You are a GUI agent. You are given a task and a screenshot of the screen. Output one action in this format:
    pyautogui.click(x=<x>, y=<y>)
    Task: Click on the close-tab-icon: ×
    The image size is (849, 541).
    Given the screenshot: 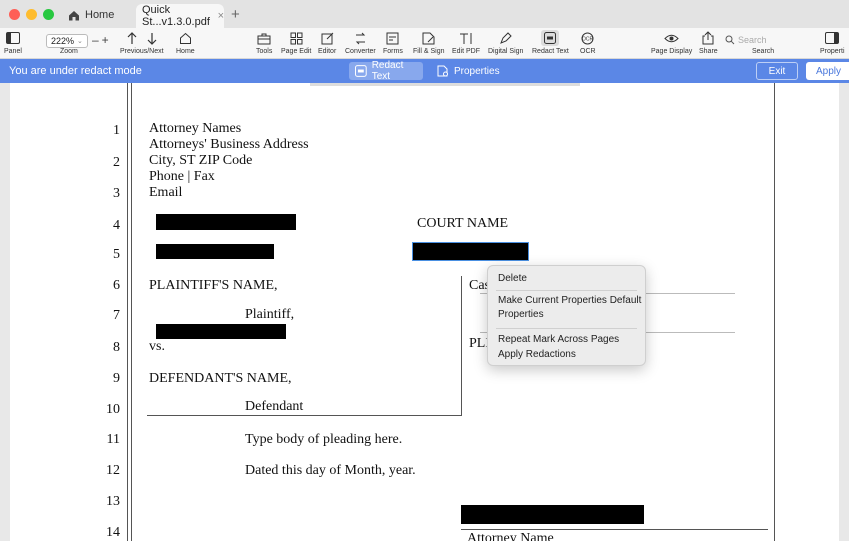 What is the action you would take?
    pyautogui.click(x=221, y=16)
    